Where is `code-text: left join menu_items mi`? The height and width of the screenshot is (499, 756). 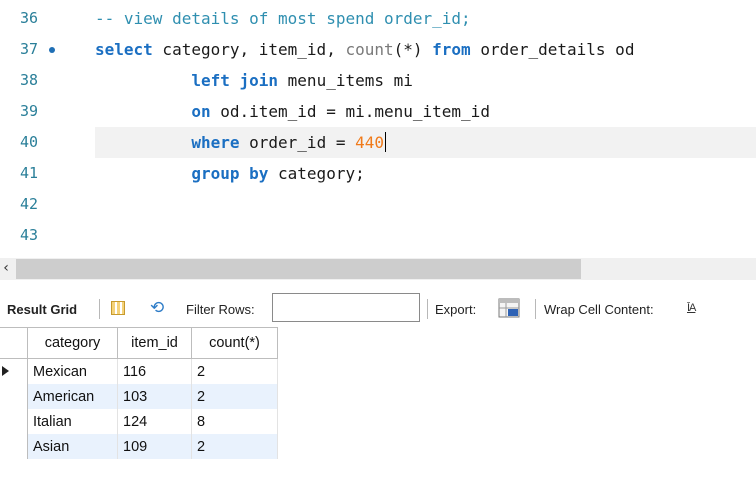
code-text: left join menu_items mi is located at coordinates (254, 80).